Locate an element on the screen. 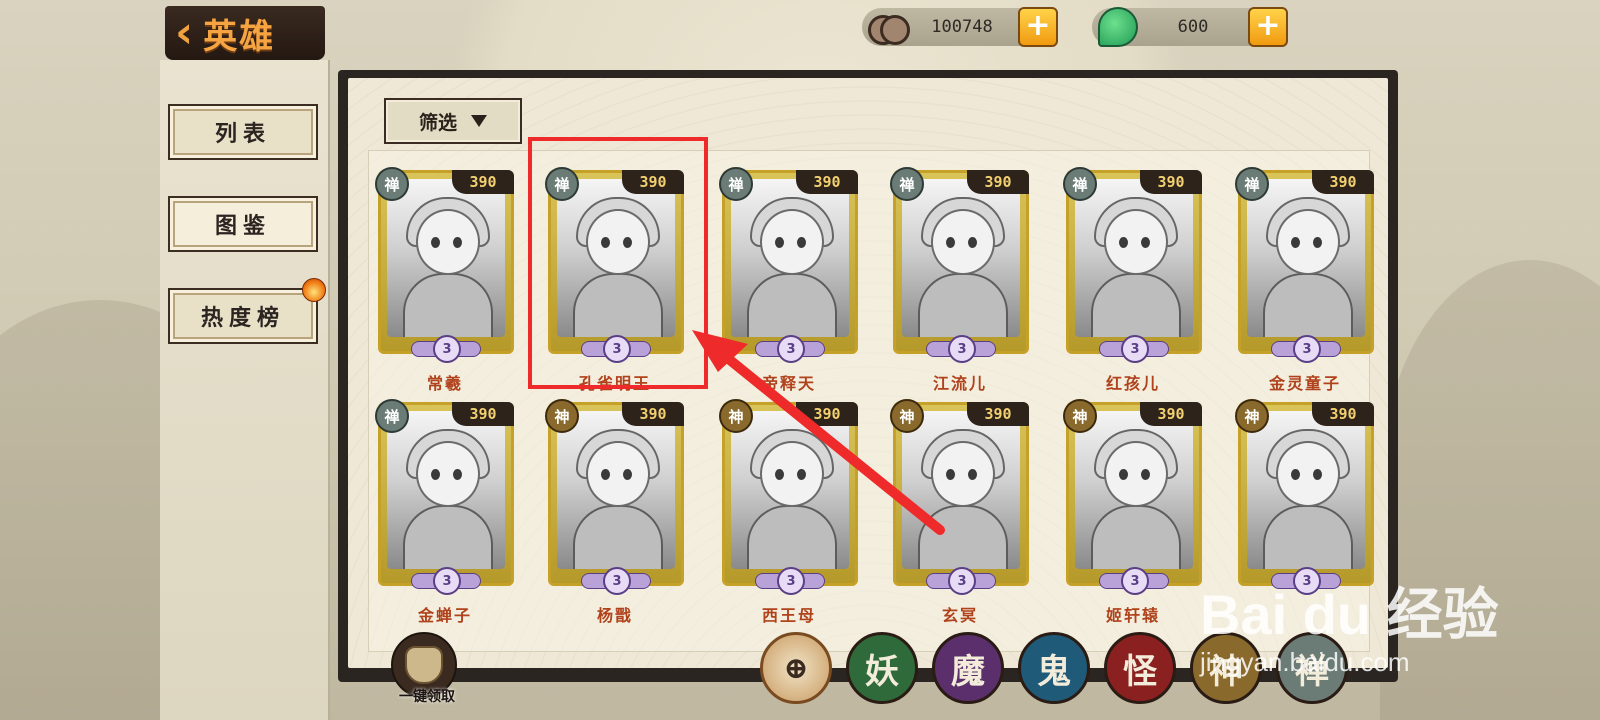  faction-tabs: ⊕ 妖 魔 鬼 怪 神 禅 is located at coordinates (1054, 669).